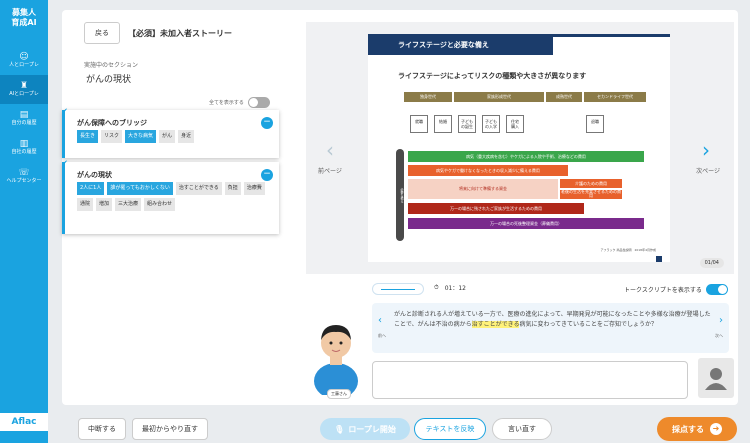 The height and width of the screenshot is (443, 750). What do you see at coordinates (232, 188) in the screenshot?
I see `keyword-tag: 負担` at bounding box center [232, 188].